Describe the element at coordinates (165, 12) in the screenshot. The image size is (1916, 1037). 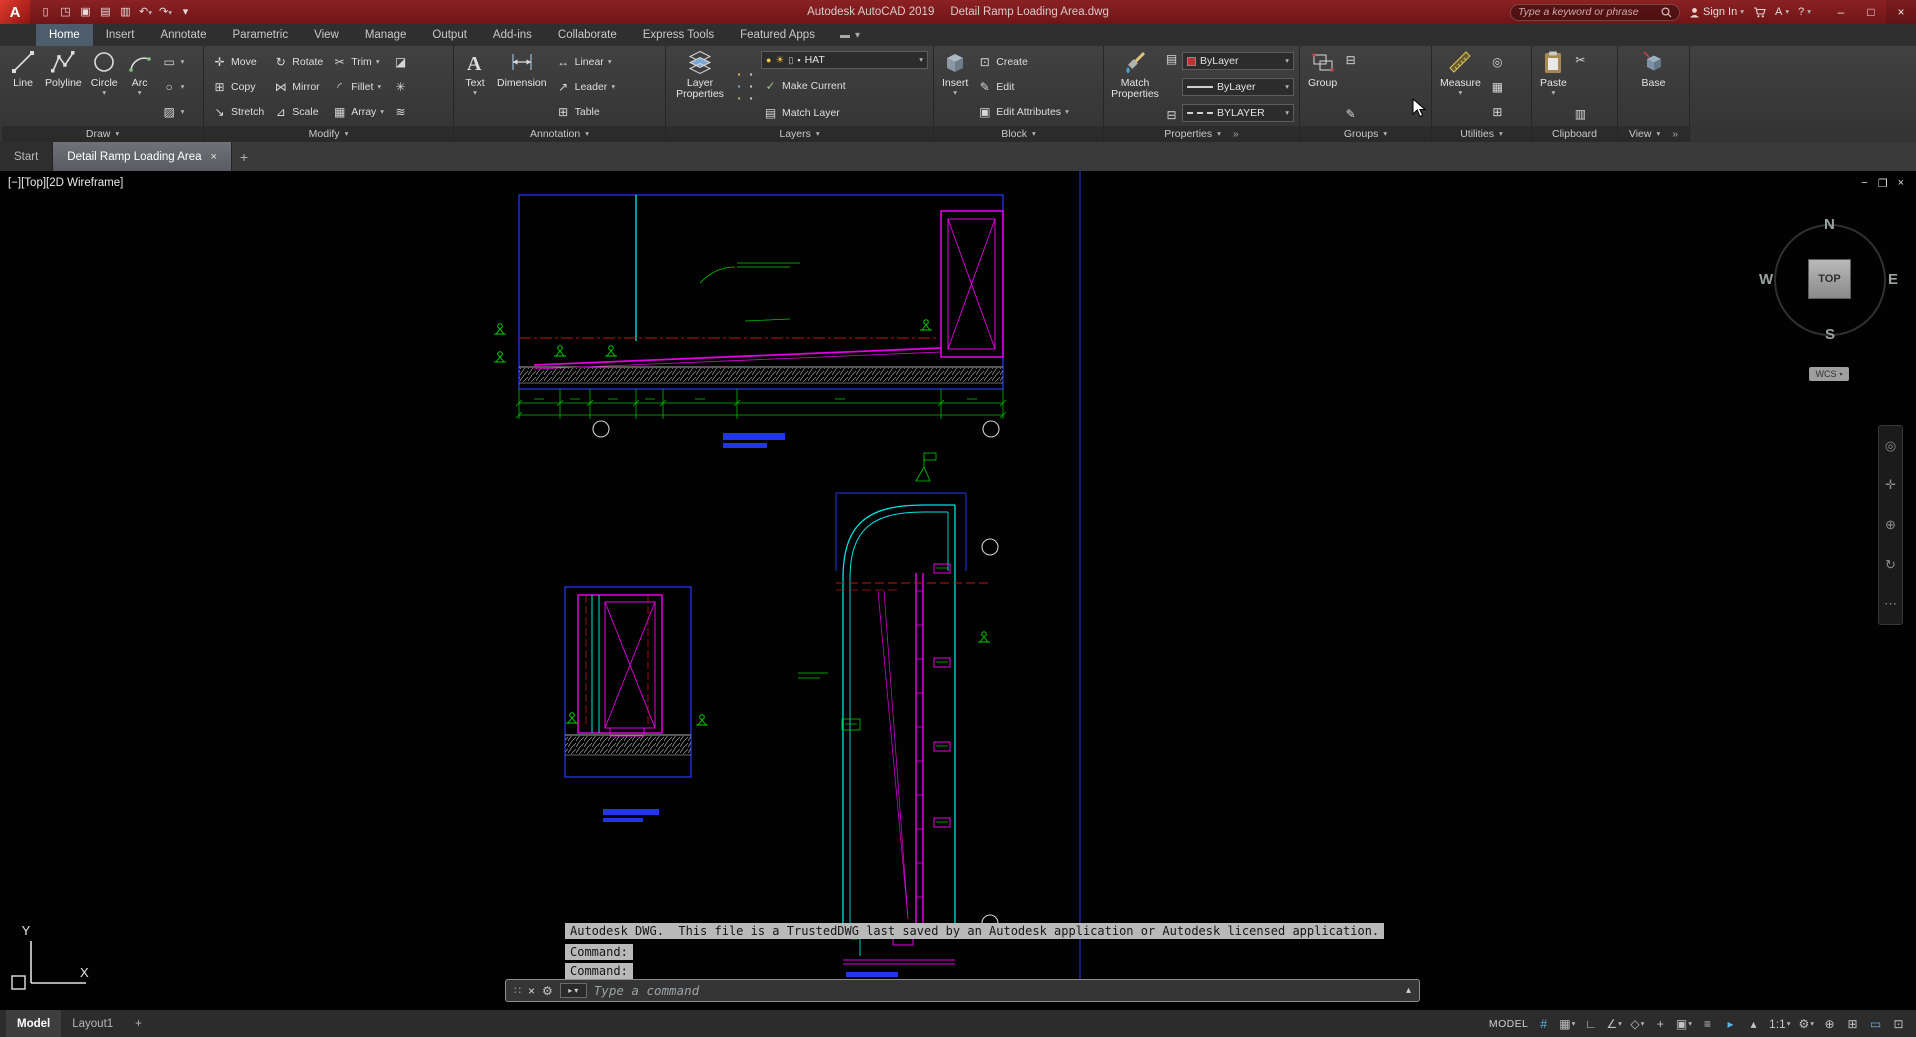
I see `redo-icon: ↷▾` at that location.